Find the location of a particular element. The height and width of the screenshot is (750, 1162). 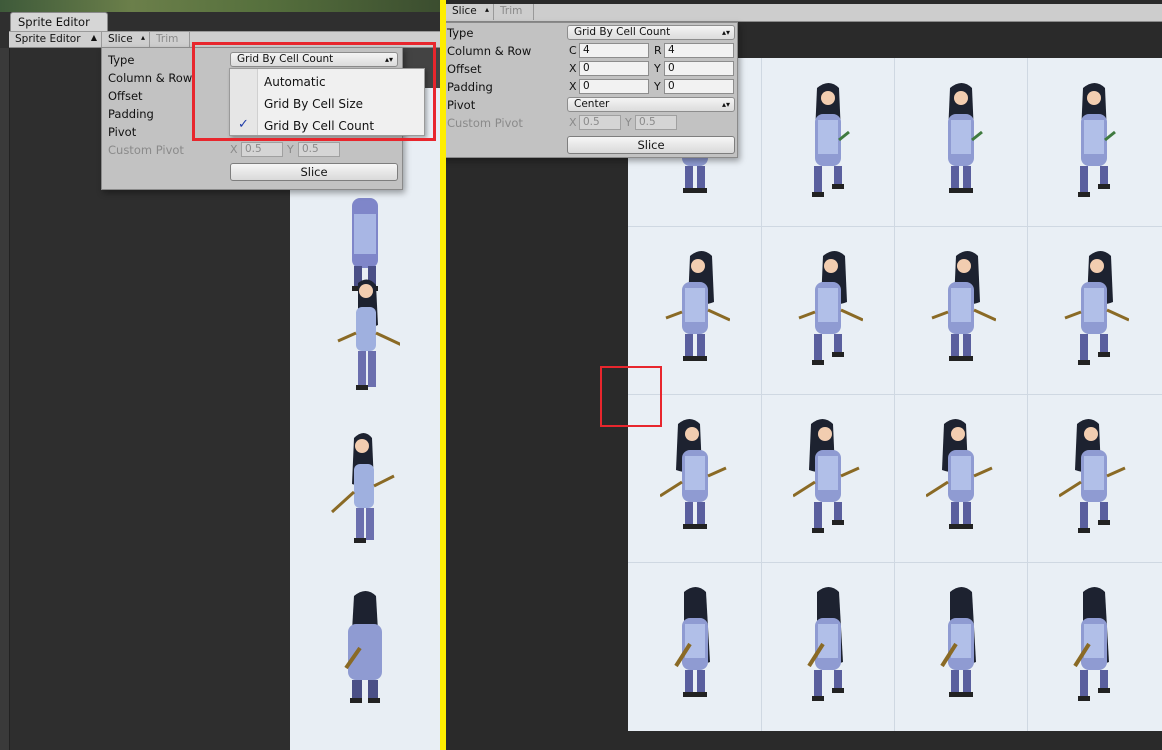

columns-field: 4 is located at coordinates (614, 50).